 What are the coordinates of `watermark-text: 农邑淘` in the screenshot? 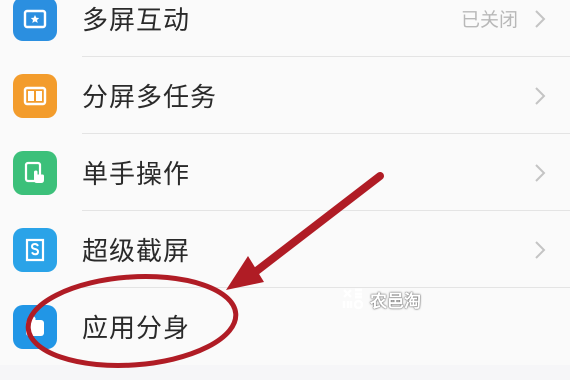 It's located at (395, 301).